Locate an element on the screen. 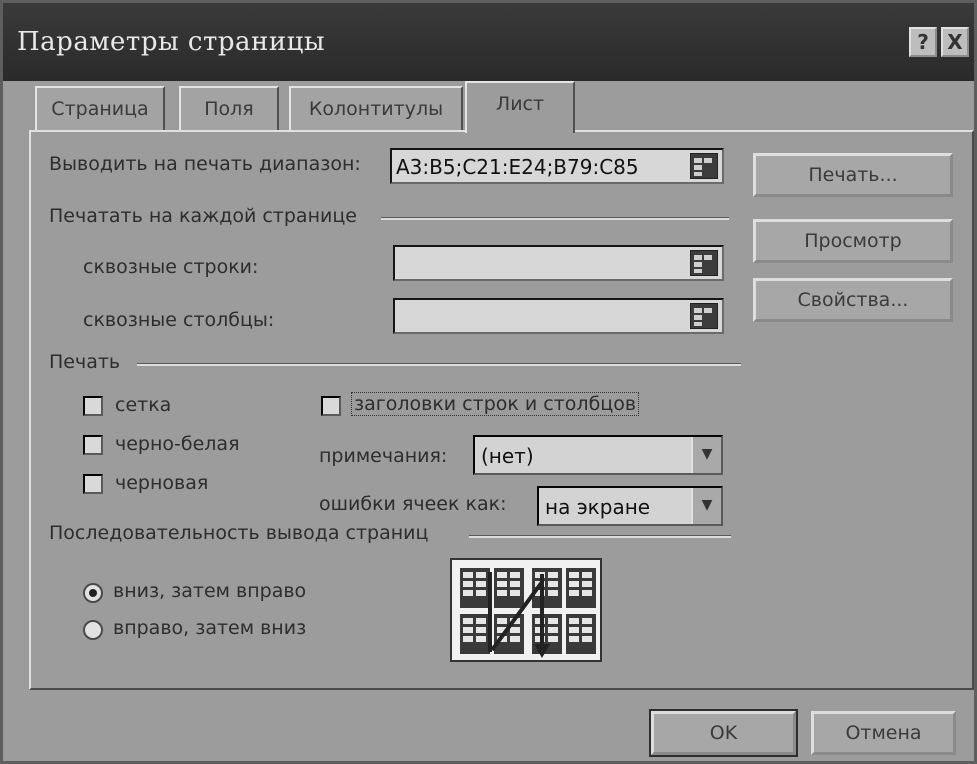 The image size is (977, 764). page-order-preview-icon is located at coordinates (526, 610).